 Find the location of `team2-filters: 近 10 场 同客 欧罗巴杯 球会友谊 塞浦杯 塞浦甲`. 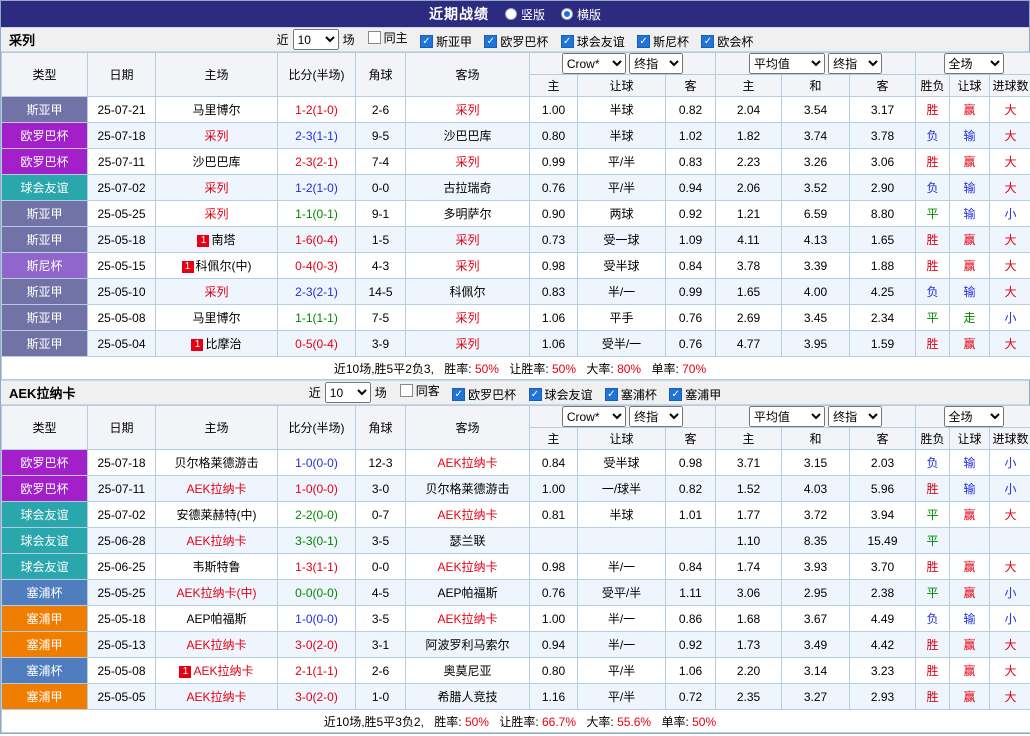

team2-filters: 近 10 场 同客 欧罗巴杯 球会友谊 塞浦杯 塞浦甲 is located at coordinates (515, 393).